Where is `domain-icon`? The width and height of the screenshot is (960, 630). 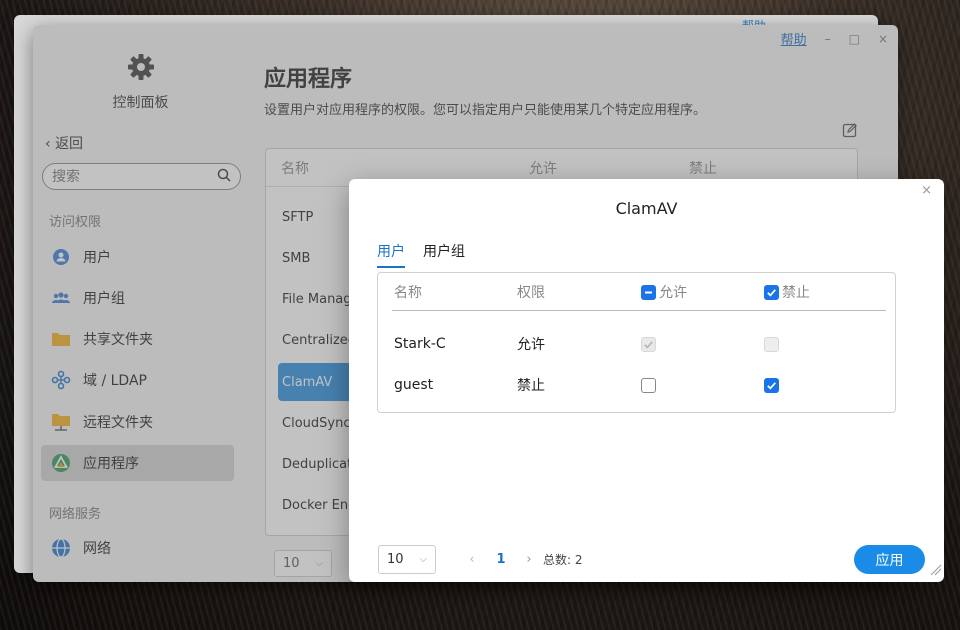
domain-icon is located at coordinates (61, 380).